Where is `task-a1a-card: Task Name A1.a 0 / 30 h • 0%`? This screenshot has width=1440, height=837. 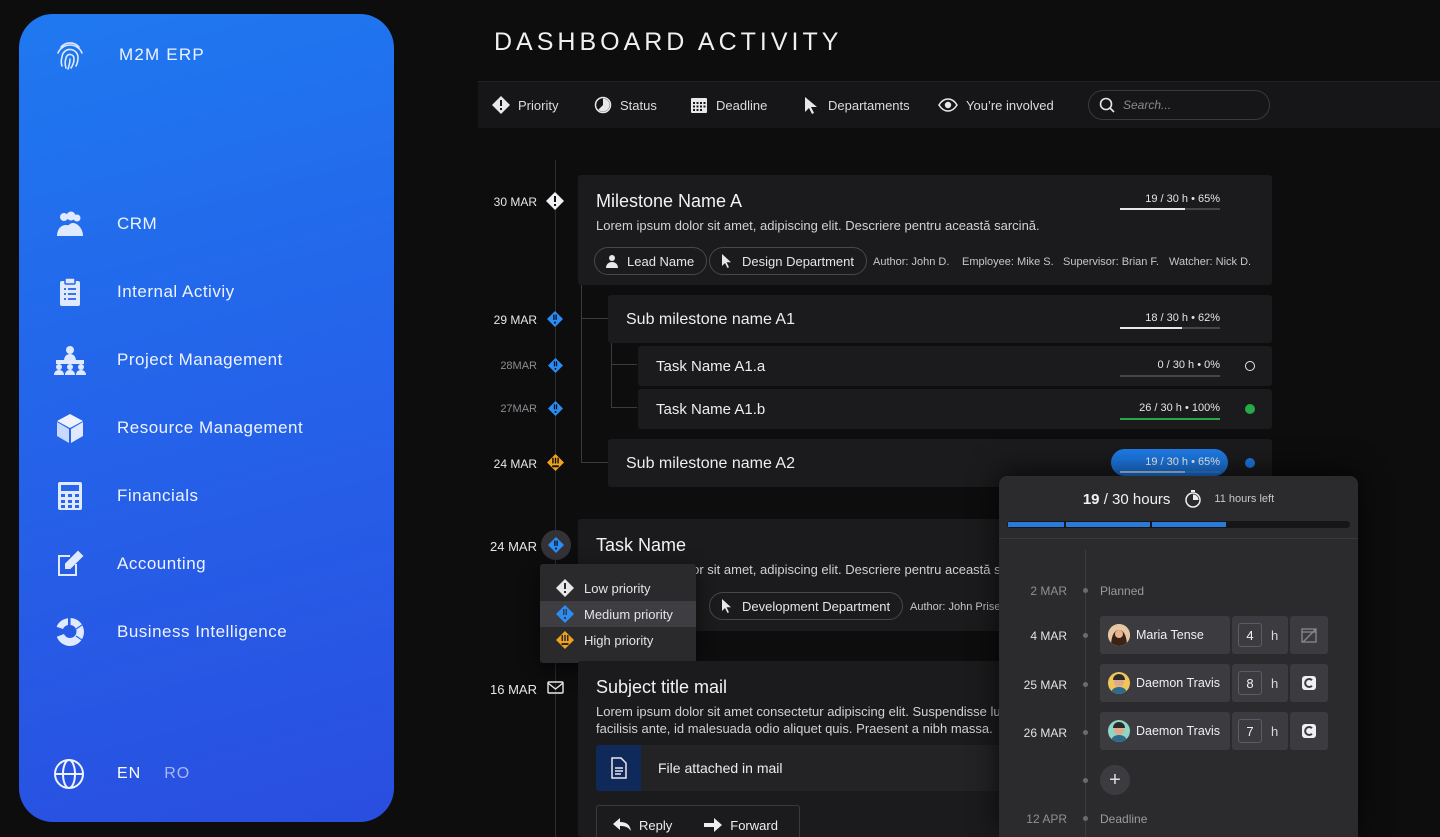 task-a1a-card: Task Name A1.a 0 / 30 h • 0% is located at coordinates (955, 366).